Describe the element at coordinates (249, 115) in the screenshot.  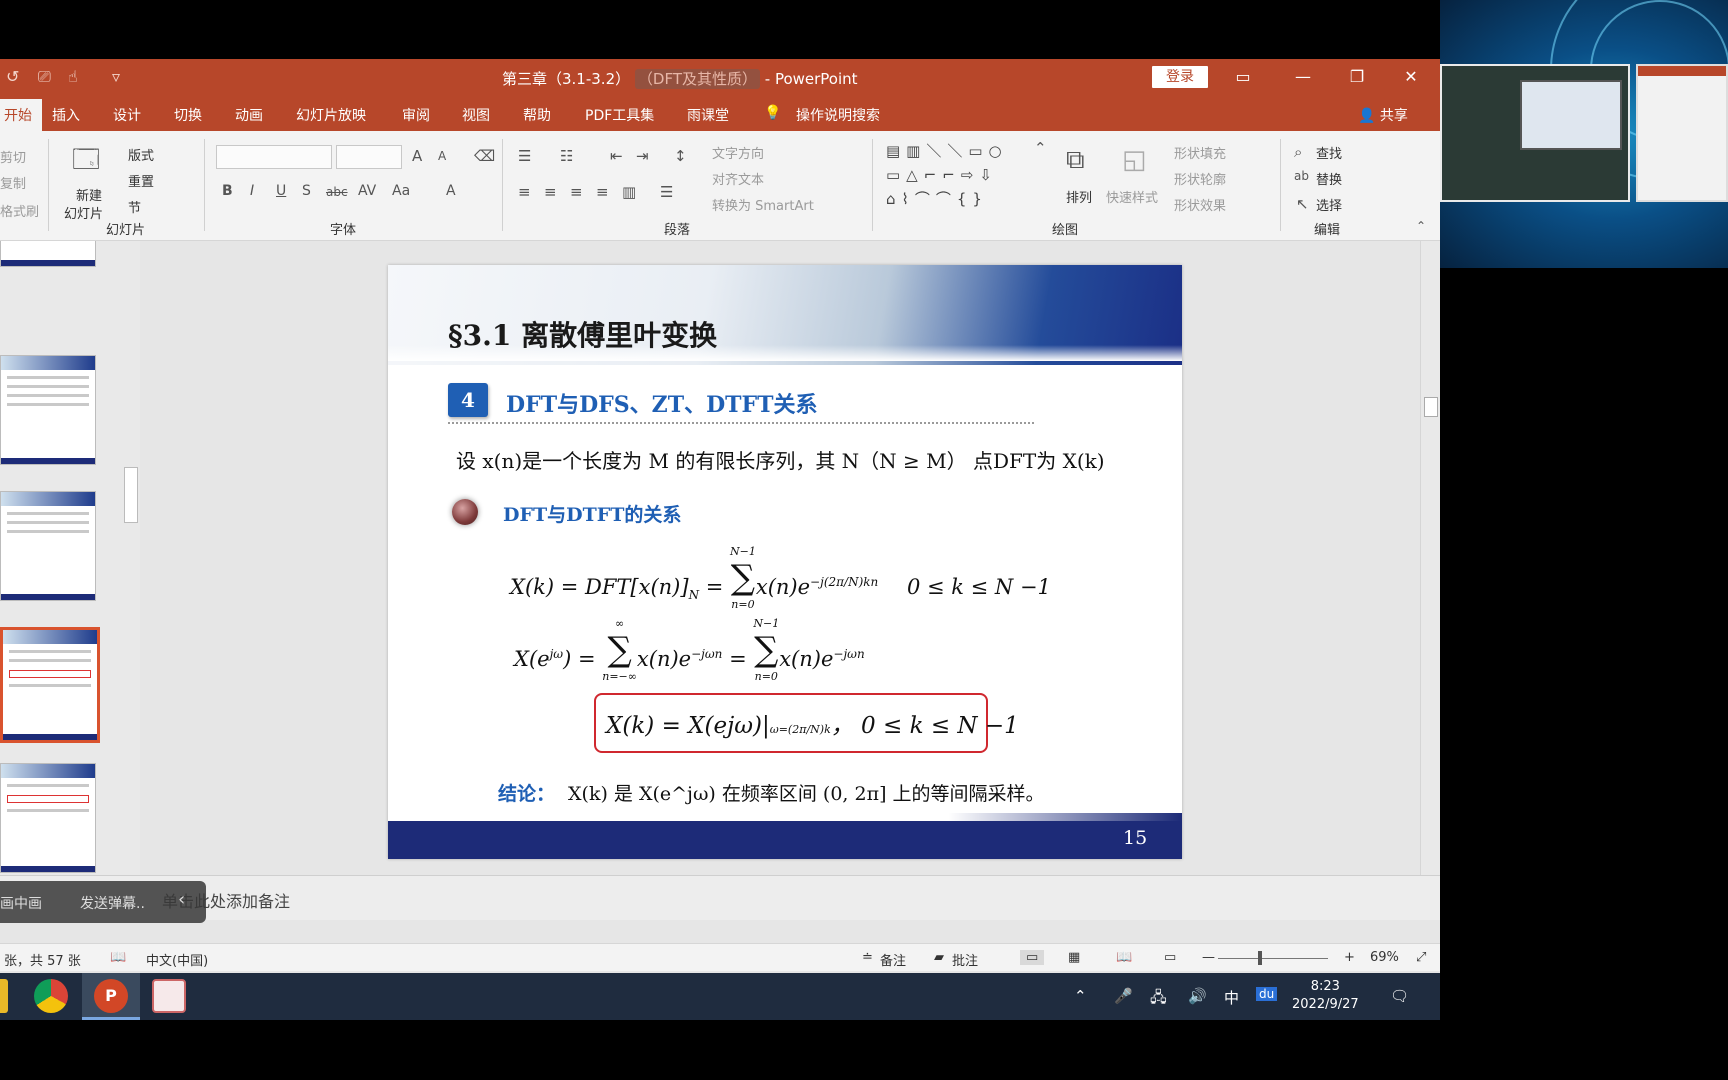
I see `tab-animations: 动画` at that location.